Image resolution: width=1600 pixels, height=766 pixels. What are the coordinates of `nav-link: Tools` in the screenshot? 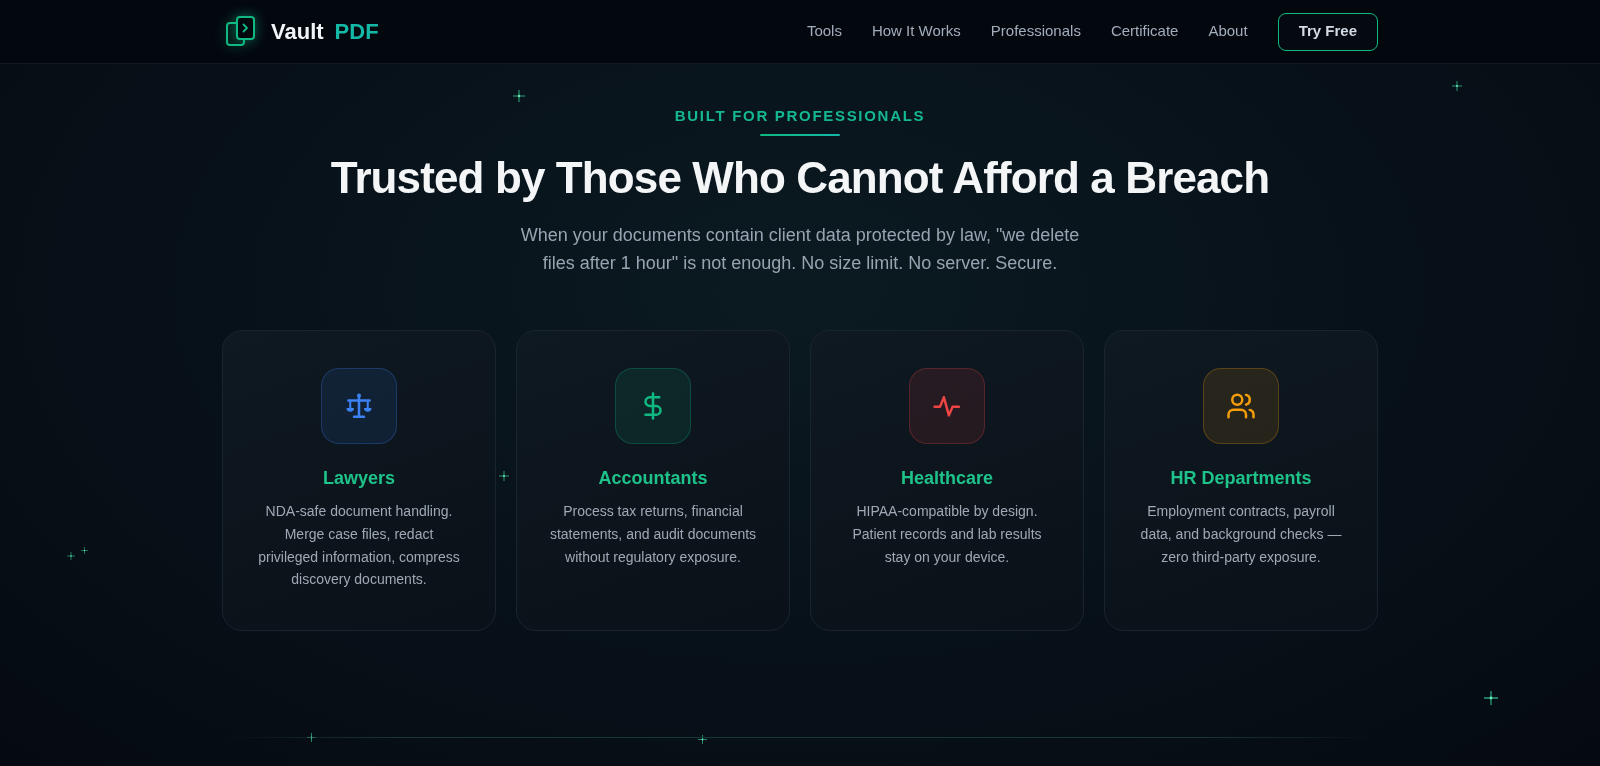 It's located at (824, 31).